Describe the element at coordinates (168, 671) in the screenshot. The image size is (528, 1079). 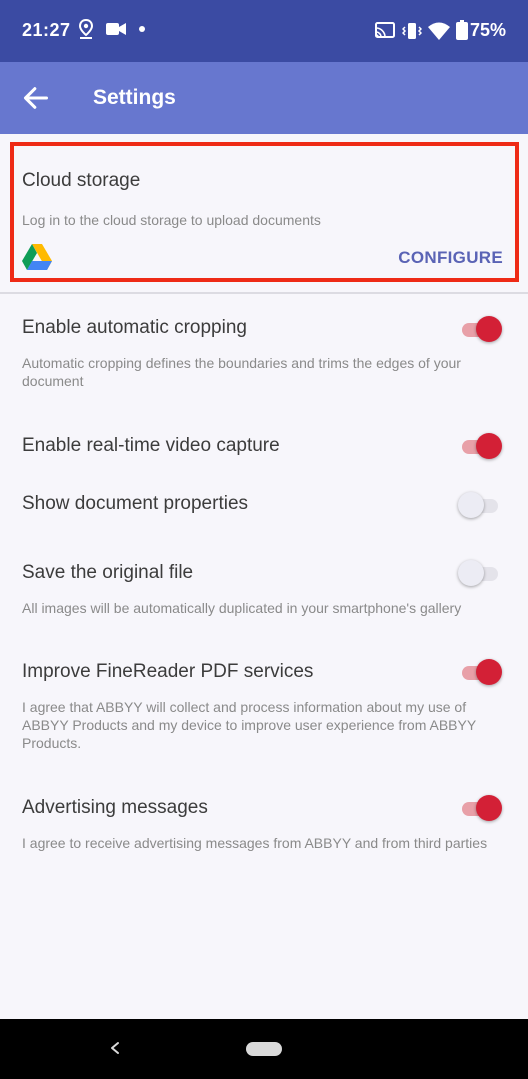
I see `setting-title: Improve FineReader PDF services` at that location.